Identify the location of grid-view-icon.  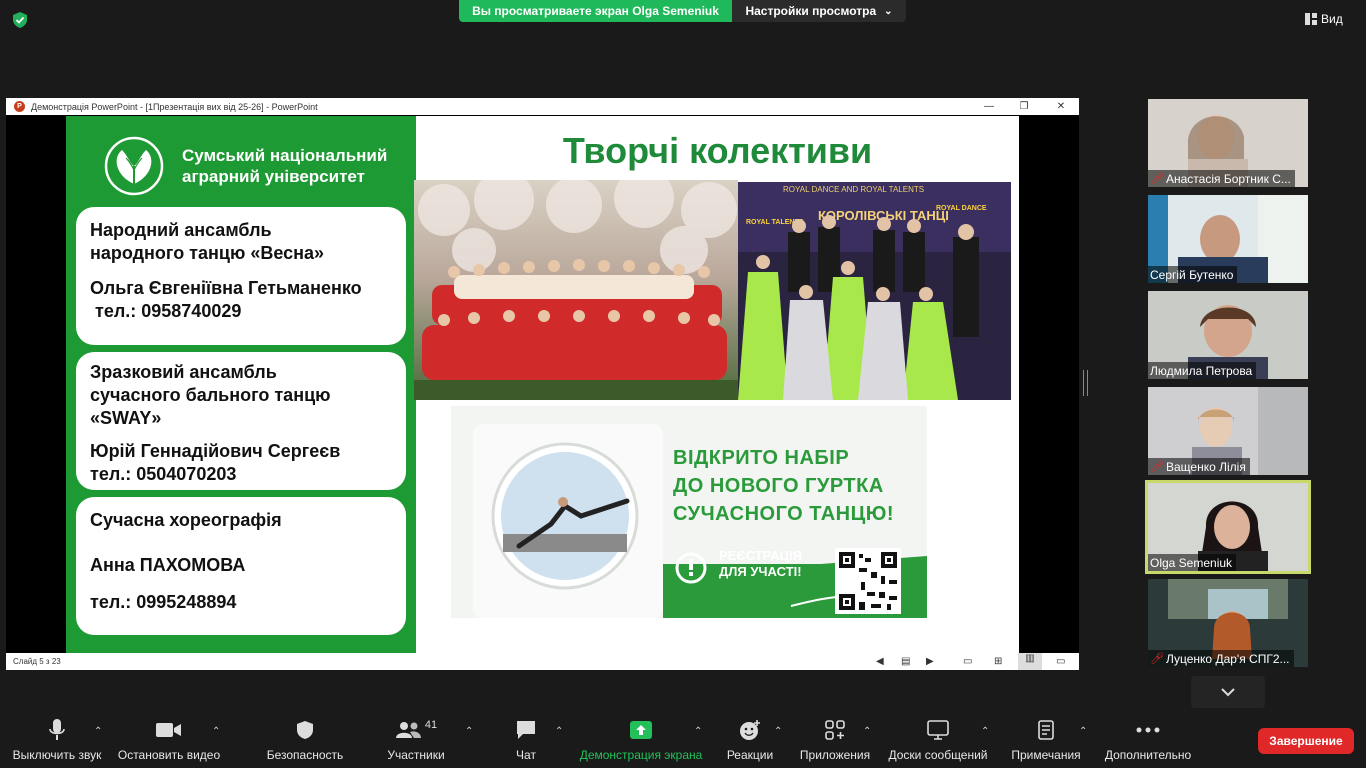
(1311, 19).